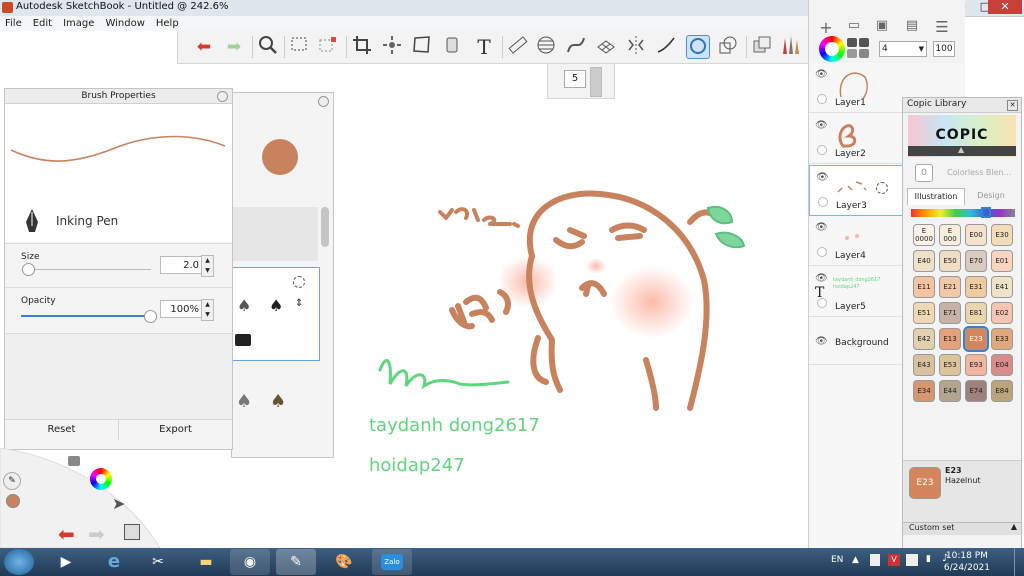 The image size is (1024, 576). What do you see at coordinates (43, 23) in the screenshot?
I see `menu-edit: Edit` at bounding box center [43, 23].